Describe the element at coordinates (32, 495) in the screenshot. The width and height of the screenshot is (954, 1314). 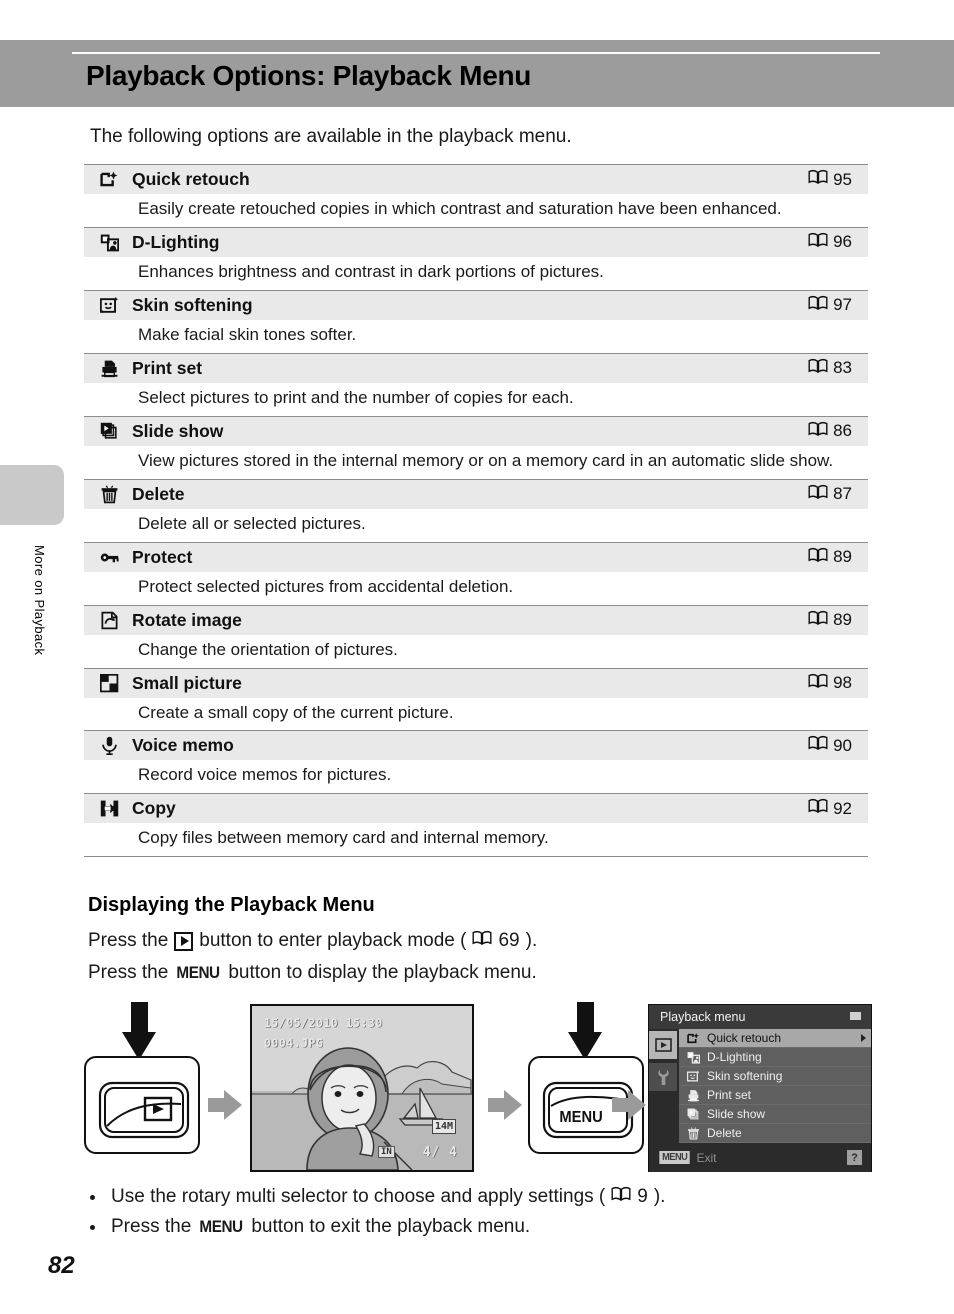
I see `section-tab` at that location.